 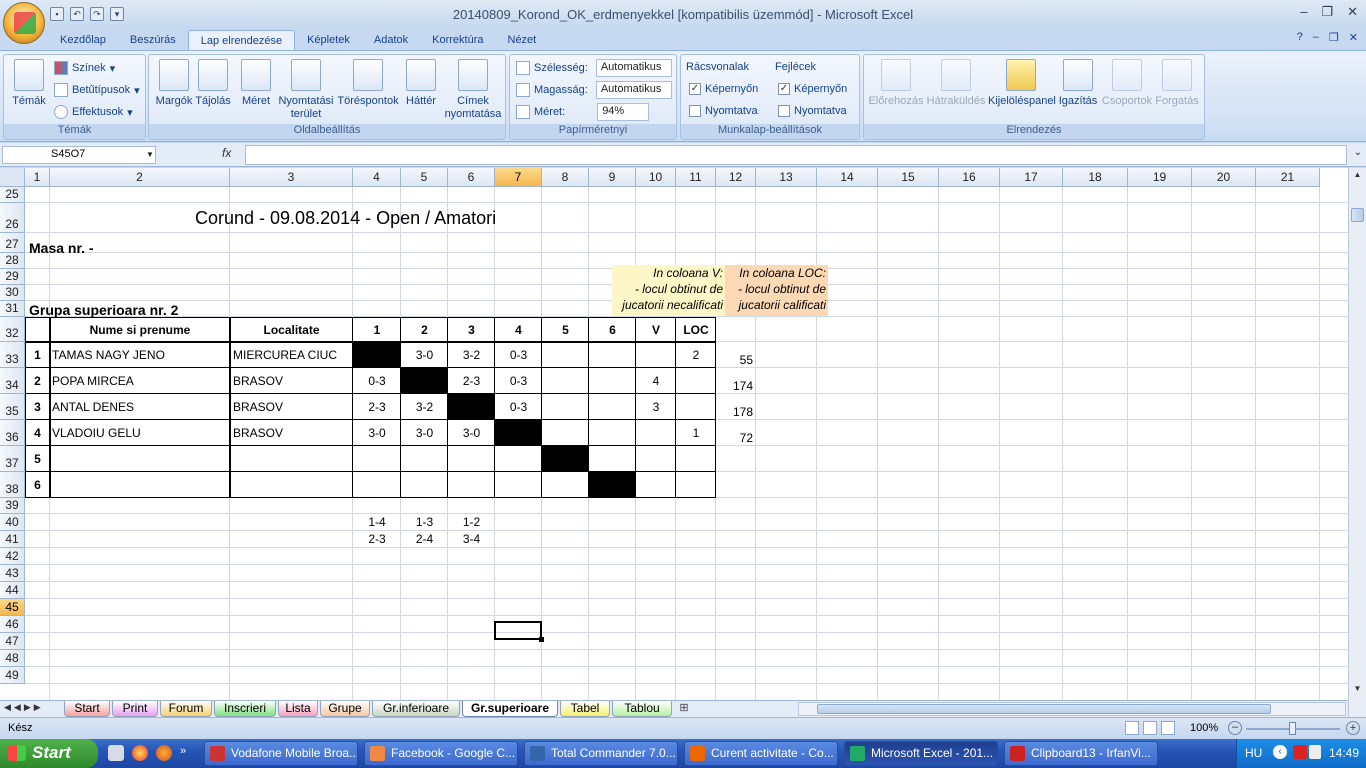 What do you see at coordinates (12, 658) in the screenshot?
I see `row-header: 48` at bounding box center [12, 658].